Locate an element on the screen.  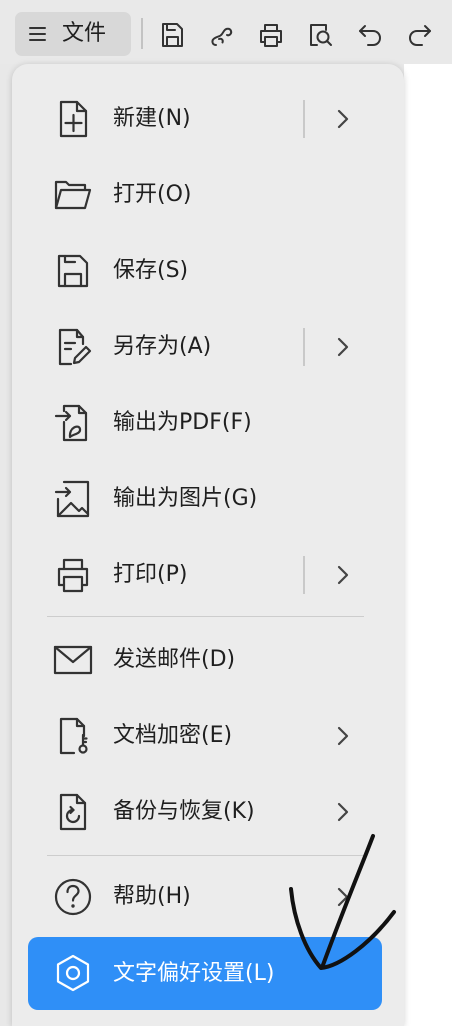
toolbar-undo-button is located at coordinates (370, 35).